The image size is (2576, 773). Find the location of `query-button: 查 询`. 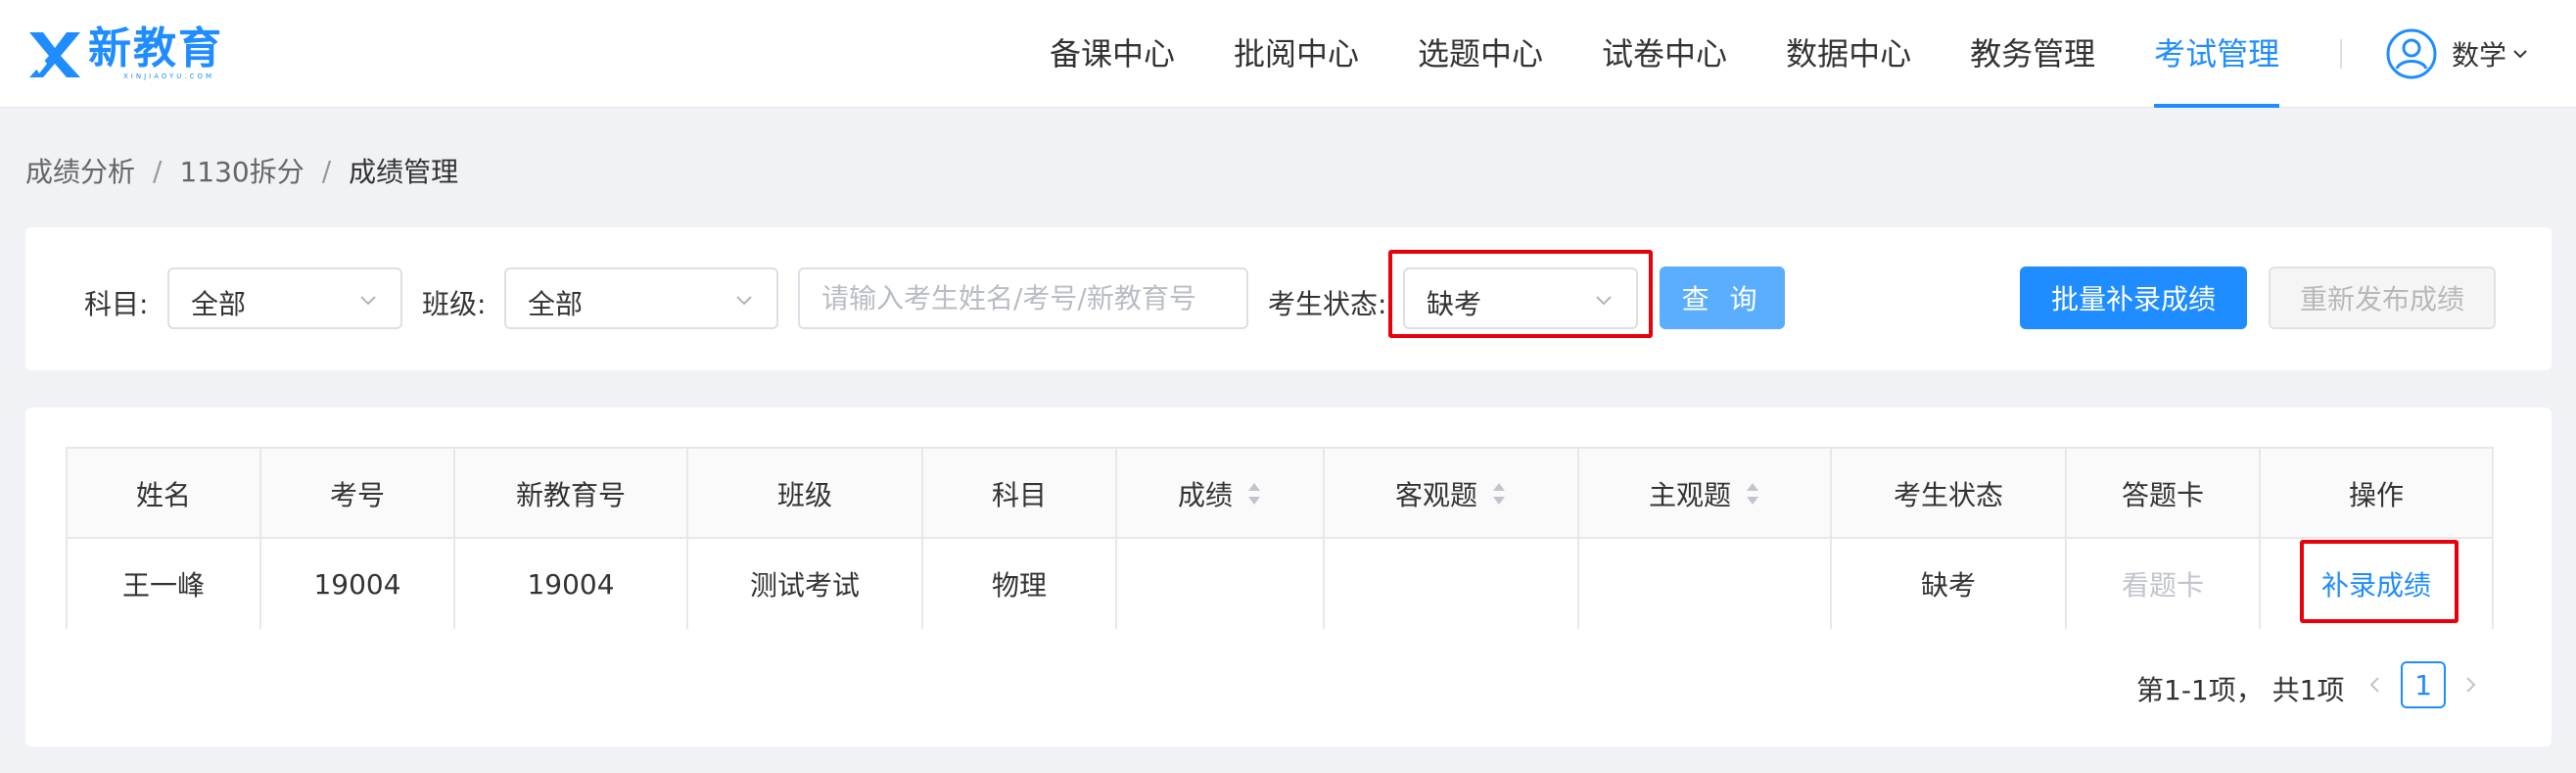

query-button: 查 询 is located at coordinates (1723, 297).